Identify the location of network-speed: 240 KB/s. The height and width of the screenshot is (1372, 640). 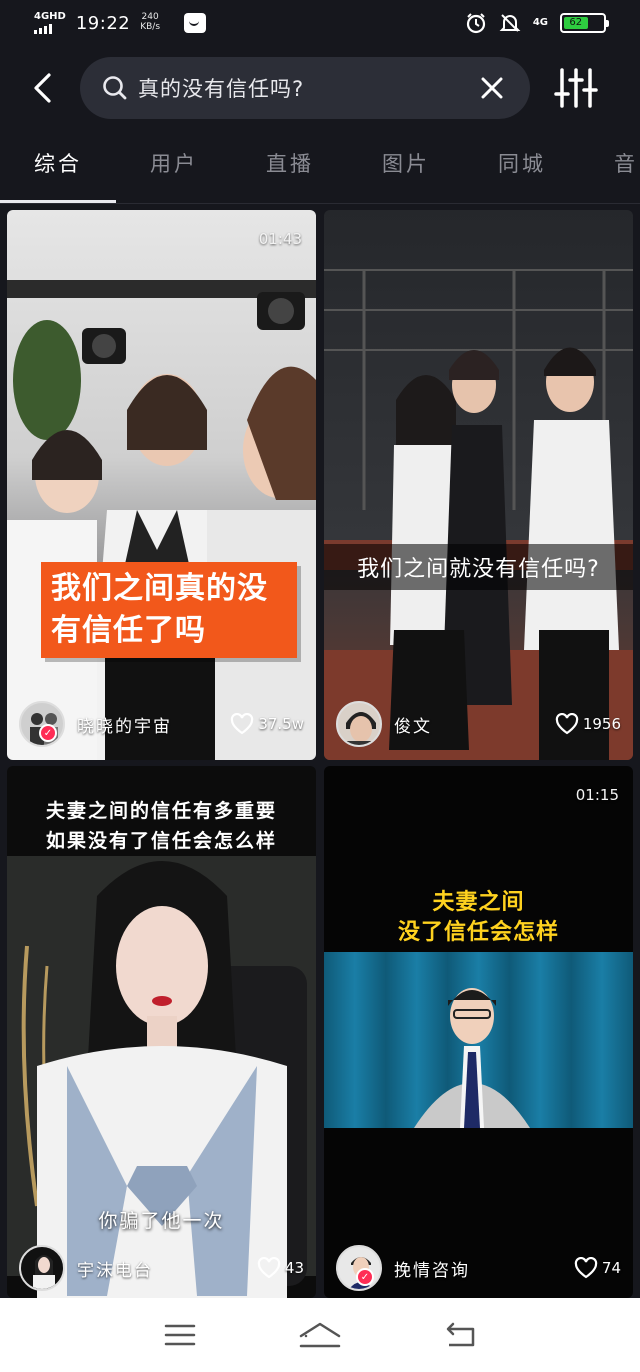
(150, 22).